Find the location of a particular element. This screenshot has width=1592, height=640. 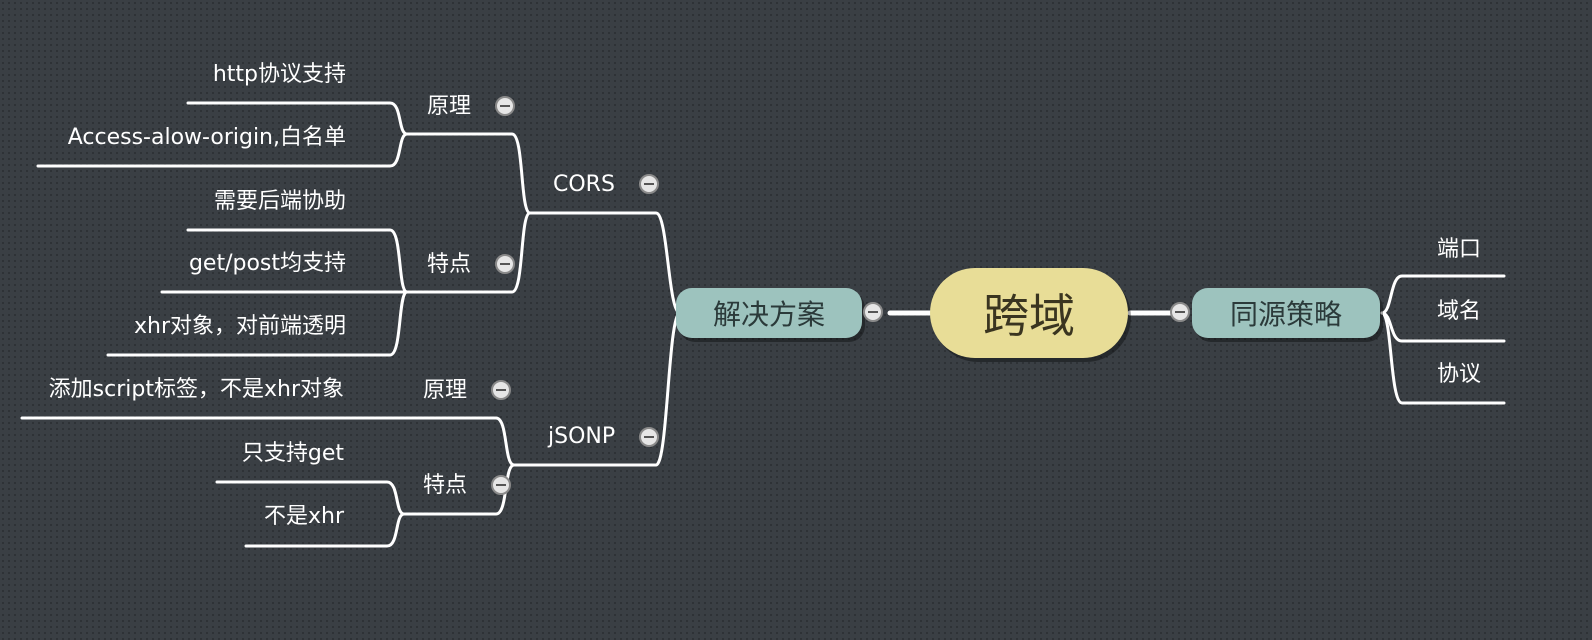

connector-solution-cors is located at coordinates (605, 263).